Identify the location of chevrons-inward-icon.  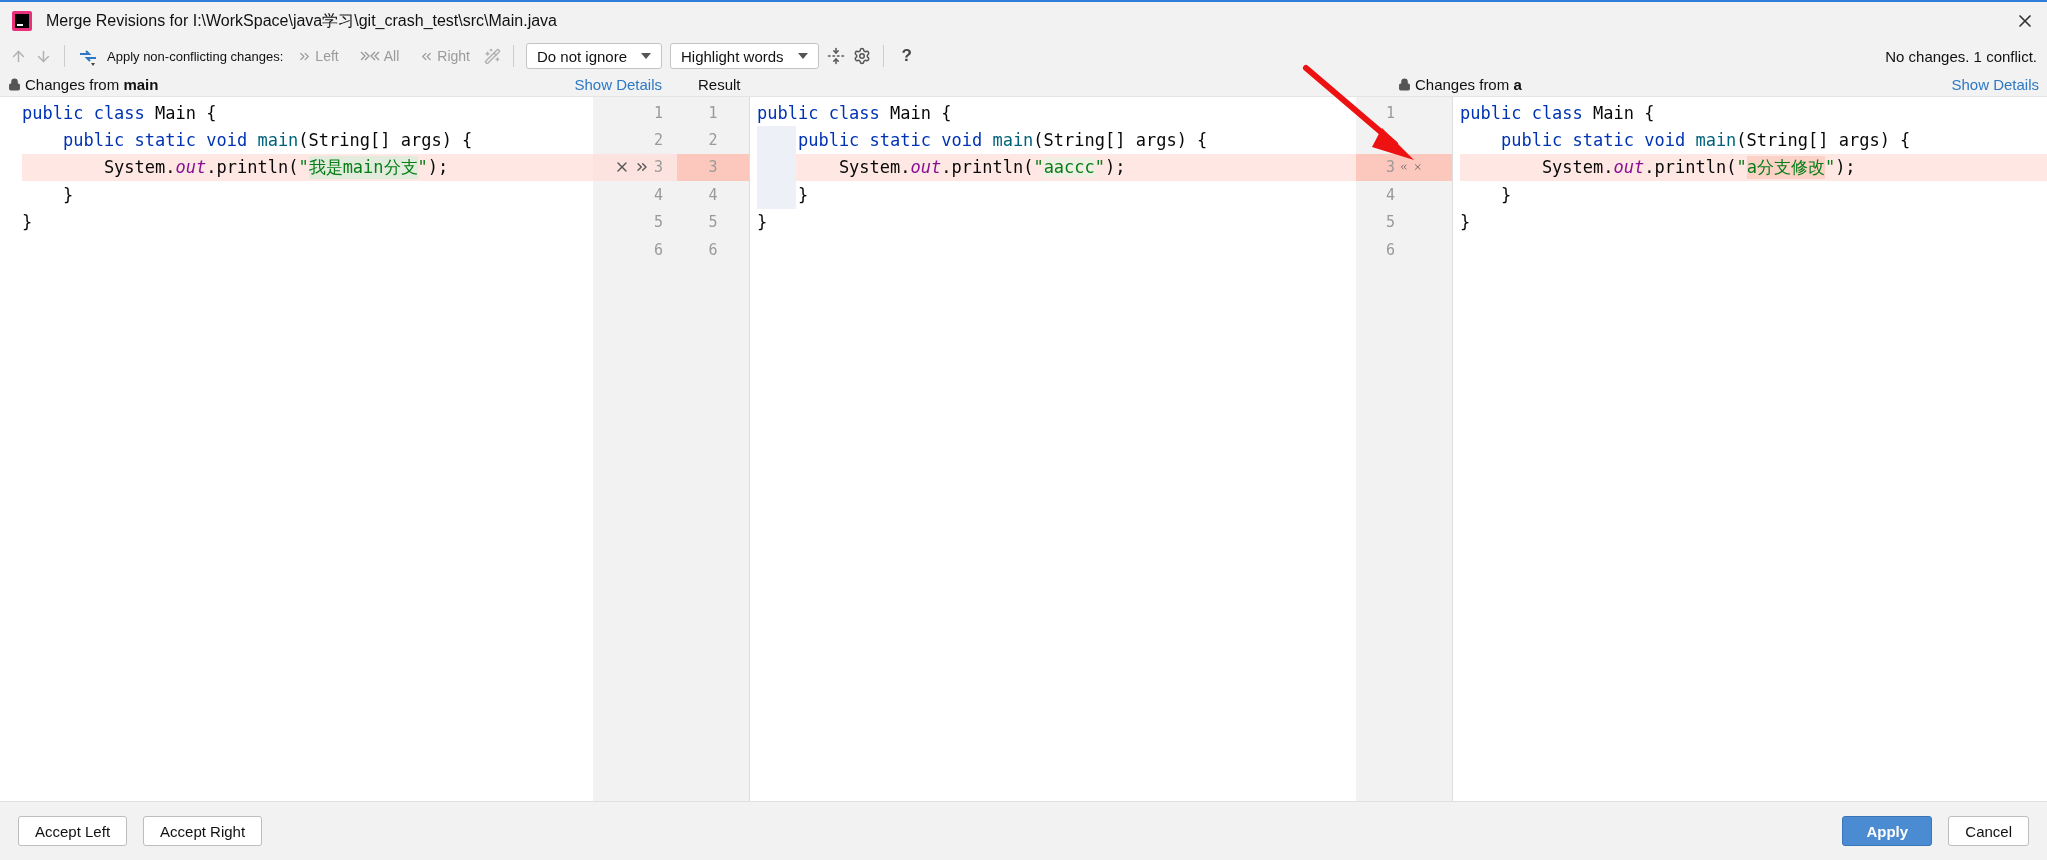
(369, 56).